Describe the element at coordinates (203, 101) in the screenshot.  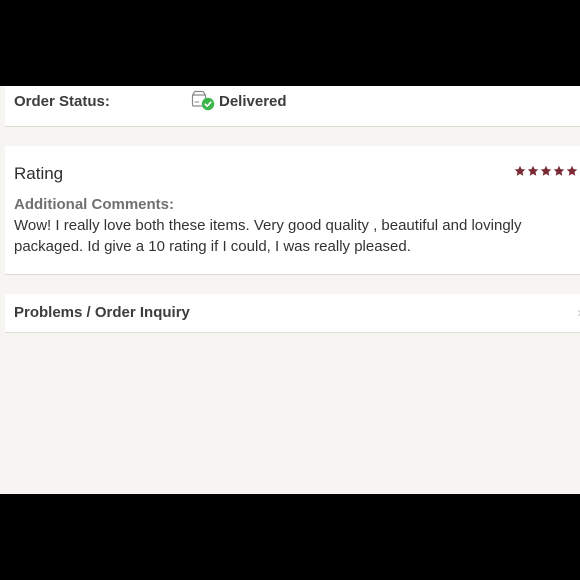
I see `delivered-box-check-icon` at that location.